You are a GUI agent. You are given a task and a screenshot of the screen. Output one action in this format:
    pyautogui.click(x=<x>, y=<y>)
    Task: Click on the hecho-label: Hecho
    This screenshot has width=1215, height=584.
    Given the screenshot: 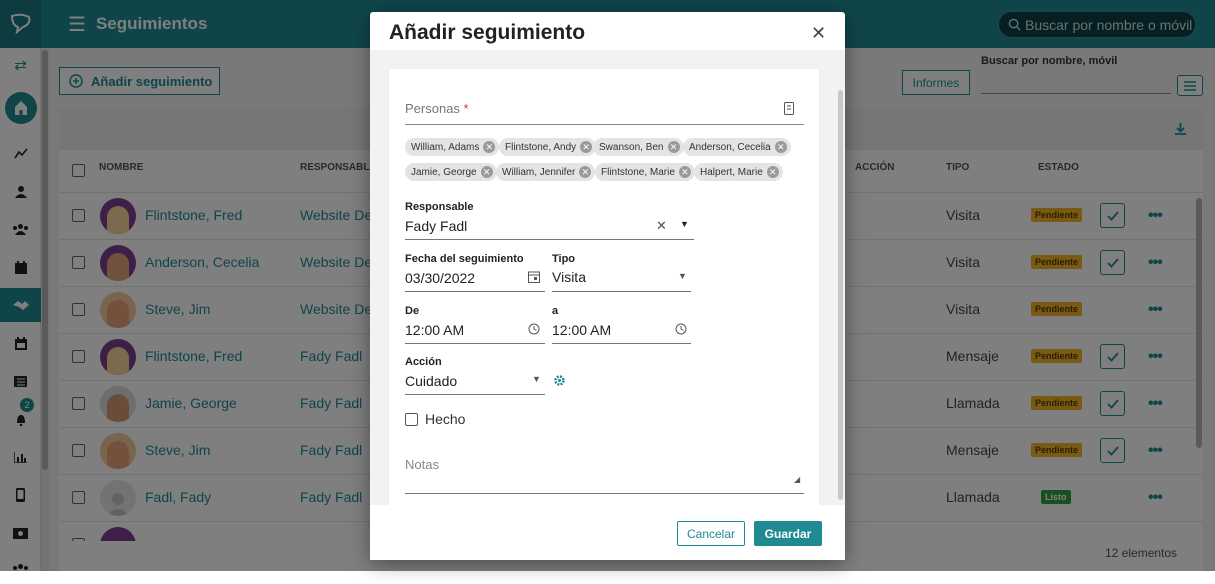 What is the action you would take?
    pyautogui.click(x=445, y=419)
    